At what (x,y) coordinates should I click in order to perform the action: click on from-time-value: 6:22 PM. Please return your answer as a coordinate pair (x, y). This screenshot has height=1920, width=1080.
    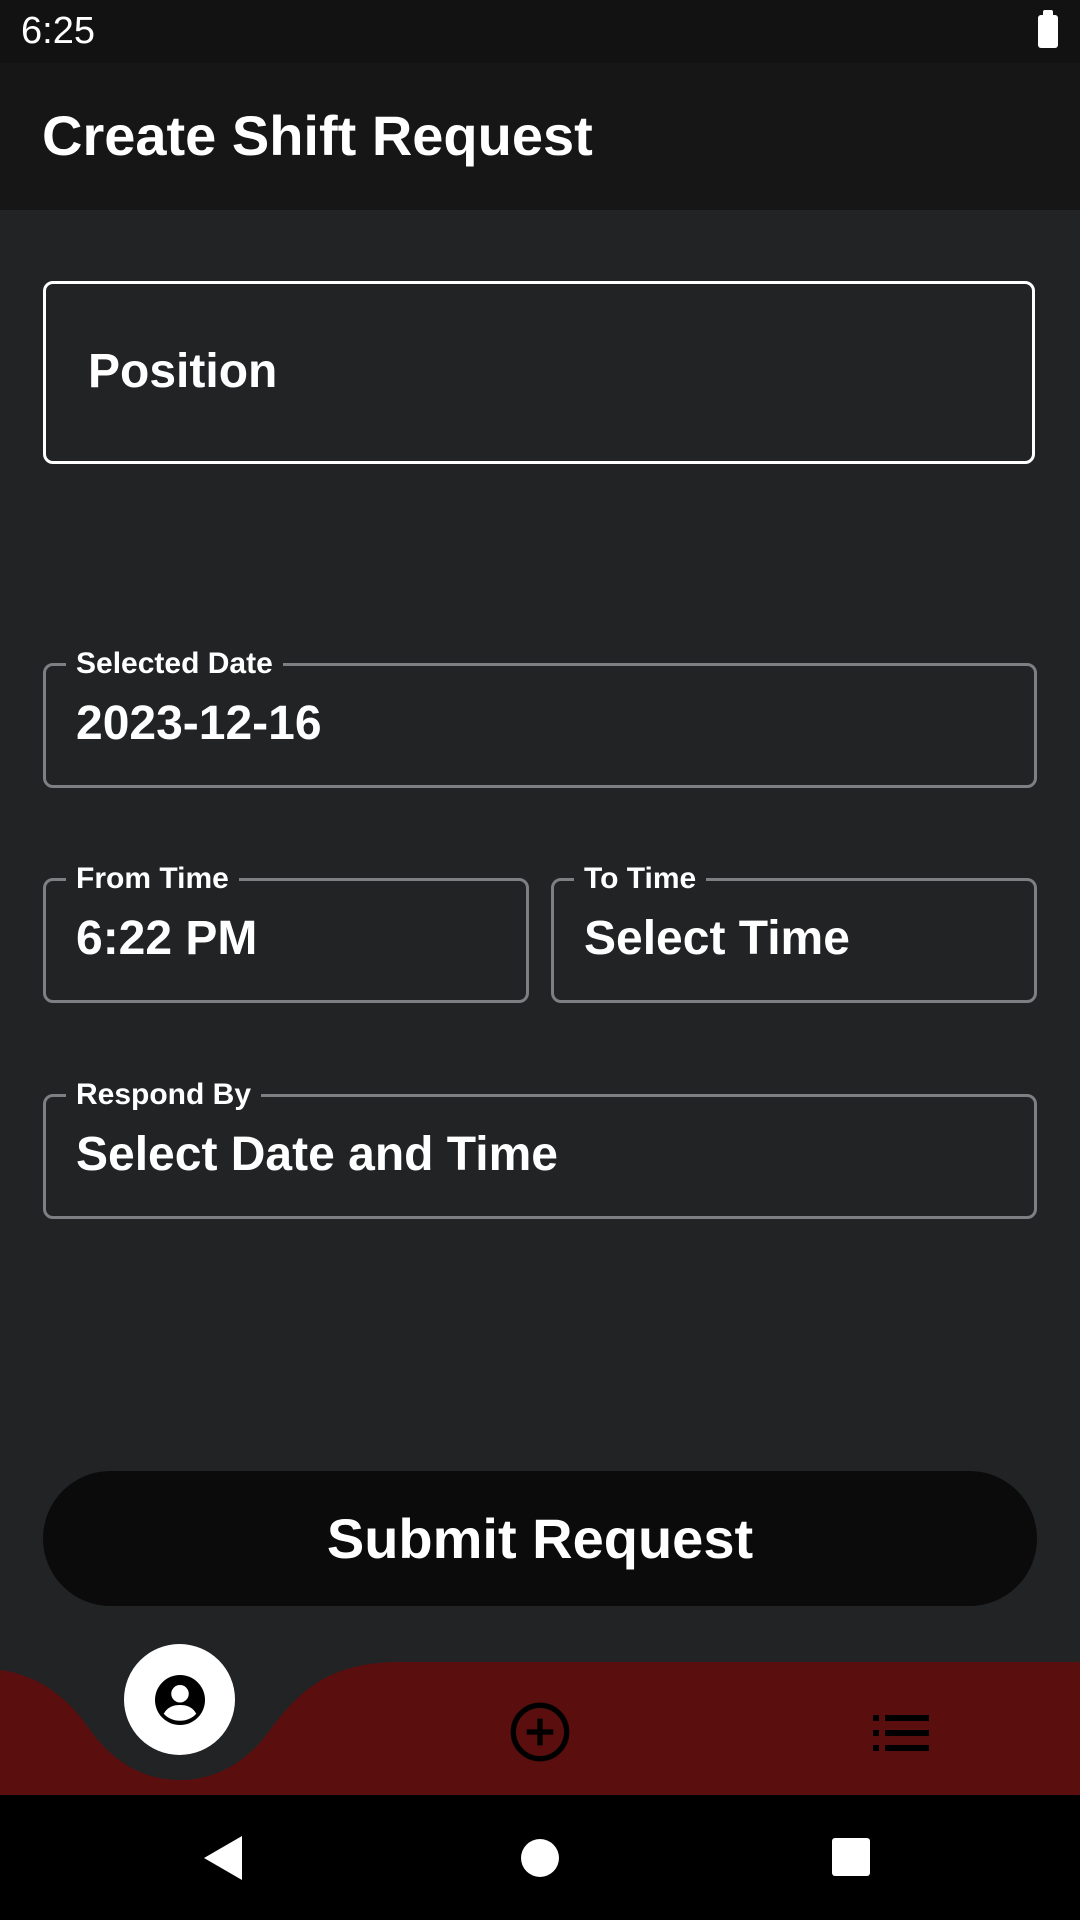
    Looking at the image, I should click on (167, 938).